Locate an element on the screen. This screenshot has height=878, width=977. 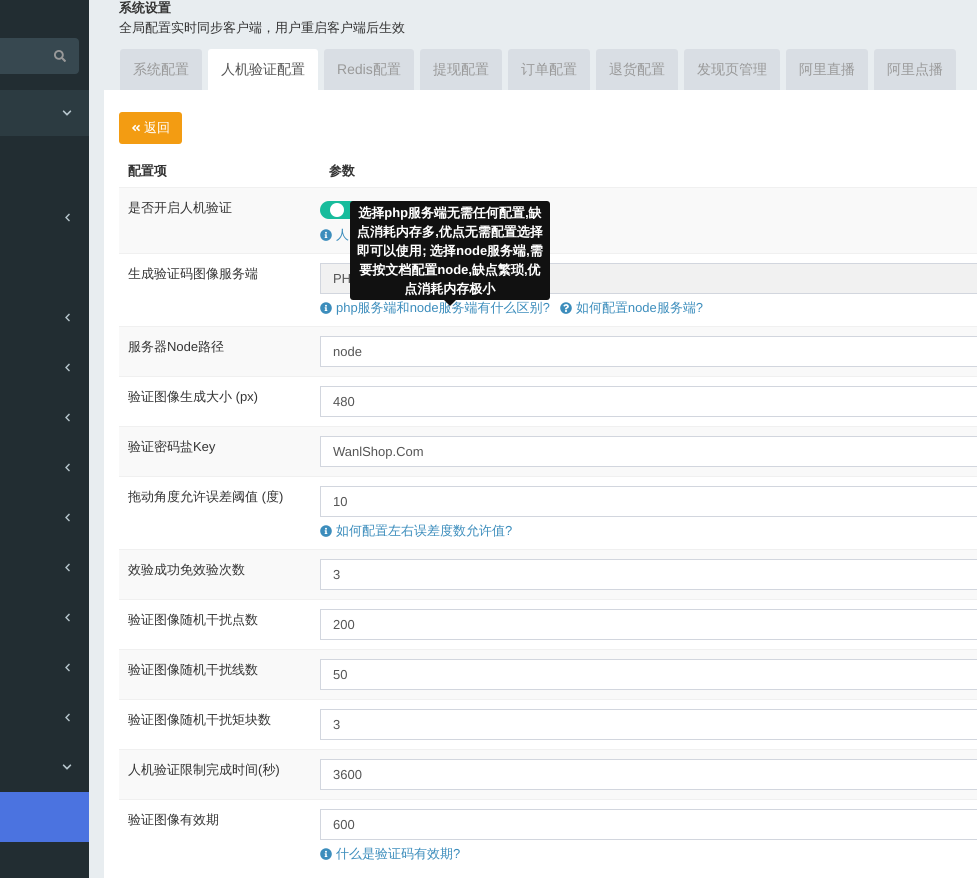
setting-label: 人机验证限制完成时间(秒) is located at coordinates (204, 770).